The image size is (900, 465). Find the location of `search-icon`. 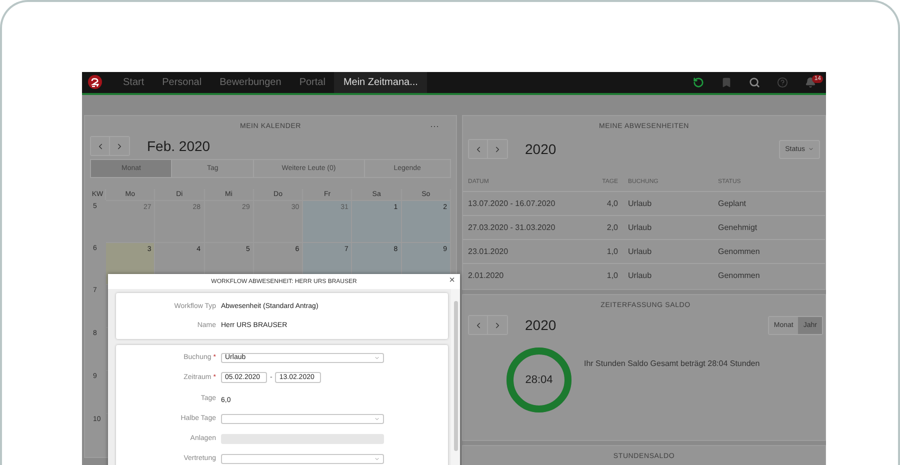

search-icon is located at coordinates (754, 82).